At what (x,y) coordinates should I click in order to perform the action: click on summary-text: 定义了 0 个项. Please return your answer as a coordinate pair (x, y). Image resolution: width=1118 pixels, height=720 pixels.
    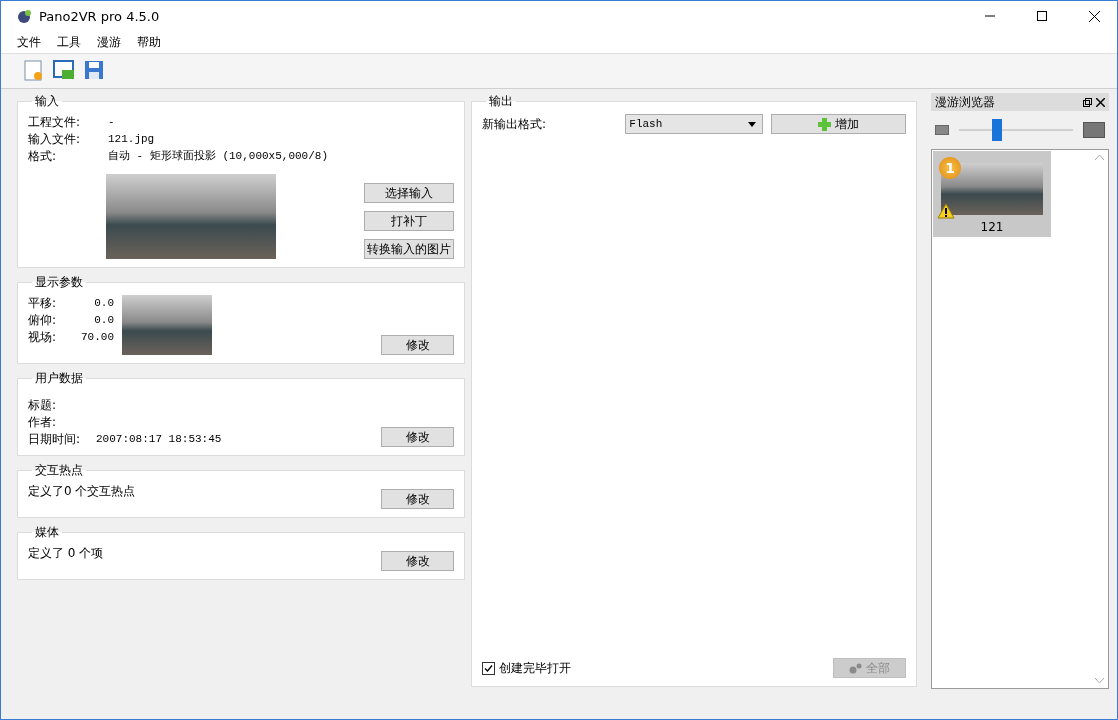
    Looking at the image, I should click on (66, 553).